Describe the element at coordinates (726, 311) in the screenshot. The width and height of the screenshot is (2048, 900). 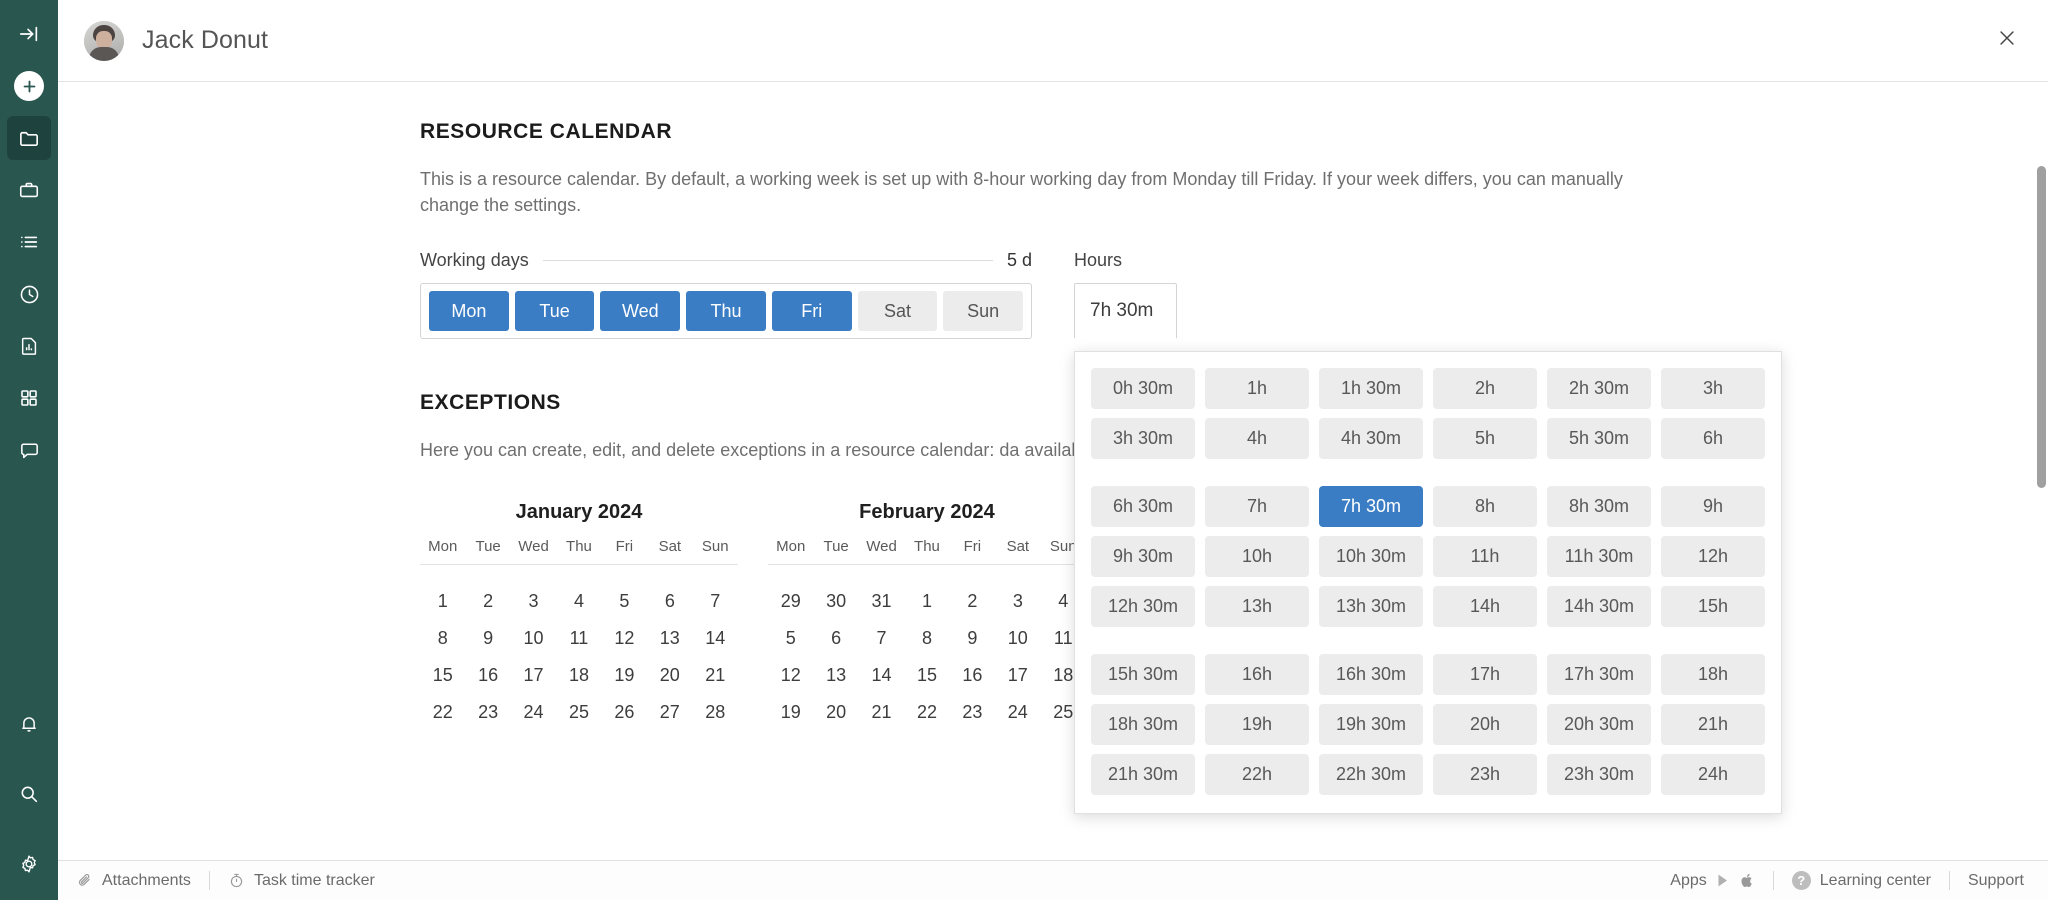
I see `day-button-thu: Thu` at that location.